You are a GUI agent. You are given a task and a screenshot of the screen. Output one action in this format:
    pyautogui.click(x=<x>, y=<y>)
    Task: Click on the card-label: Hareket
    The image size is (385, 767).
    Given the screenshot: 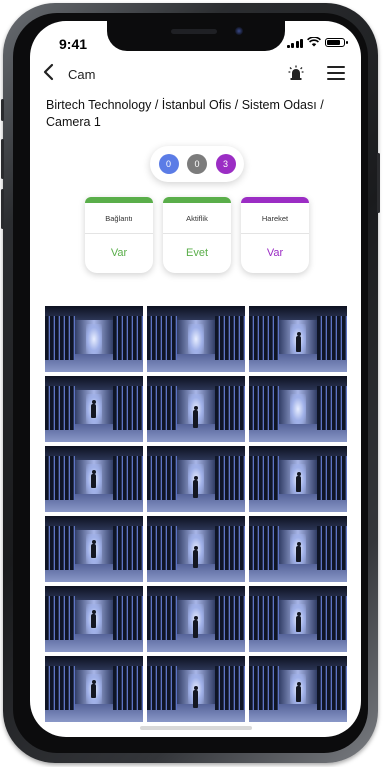 What is the action you would take?
    pyautogui.click(x=275, y=218)
    